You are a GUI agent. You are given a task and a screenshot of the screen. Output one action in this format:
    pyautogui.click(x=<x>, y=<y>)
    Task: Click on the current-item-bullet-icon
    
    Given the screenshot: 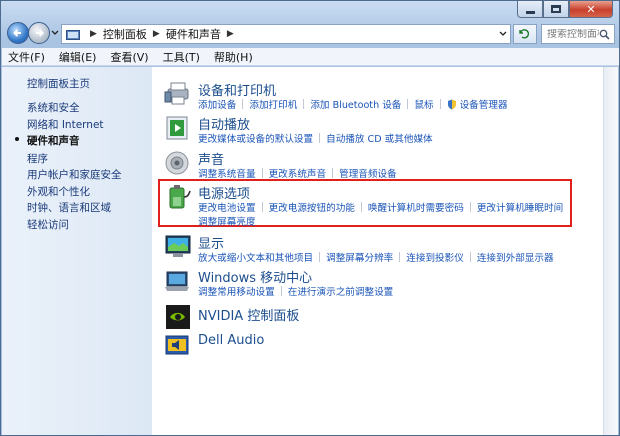 What is the action you would take?
    pyautogui.click(x=17, y=139)
    